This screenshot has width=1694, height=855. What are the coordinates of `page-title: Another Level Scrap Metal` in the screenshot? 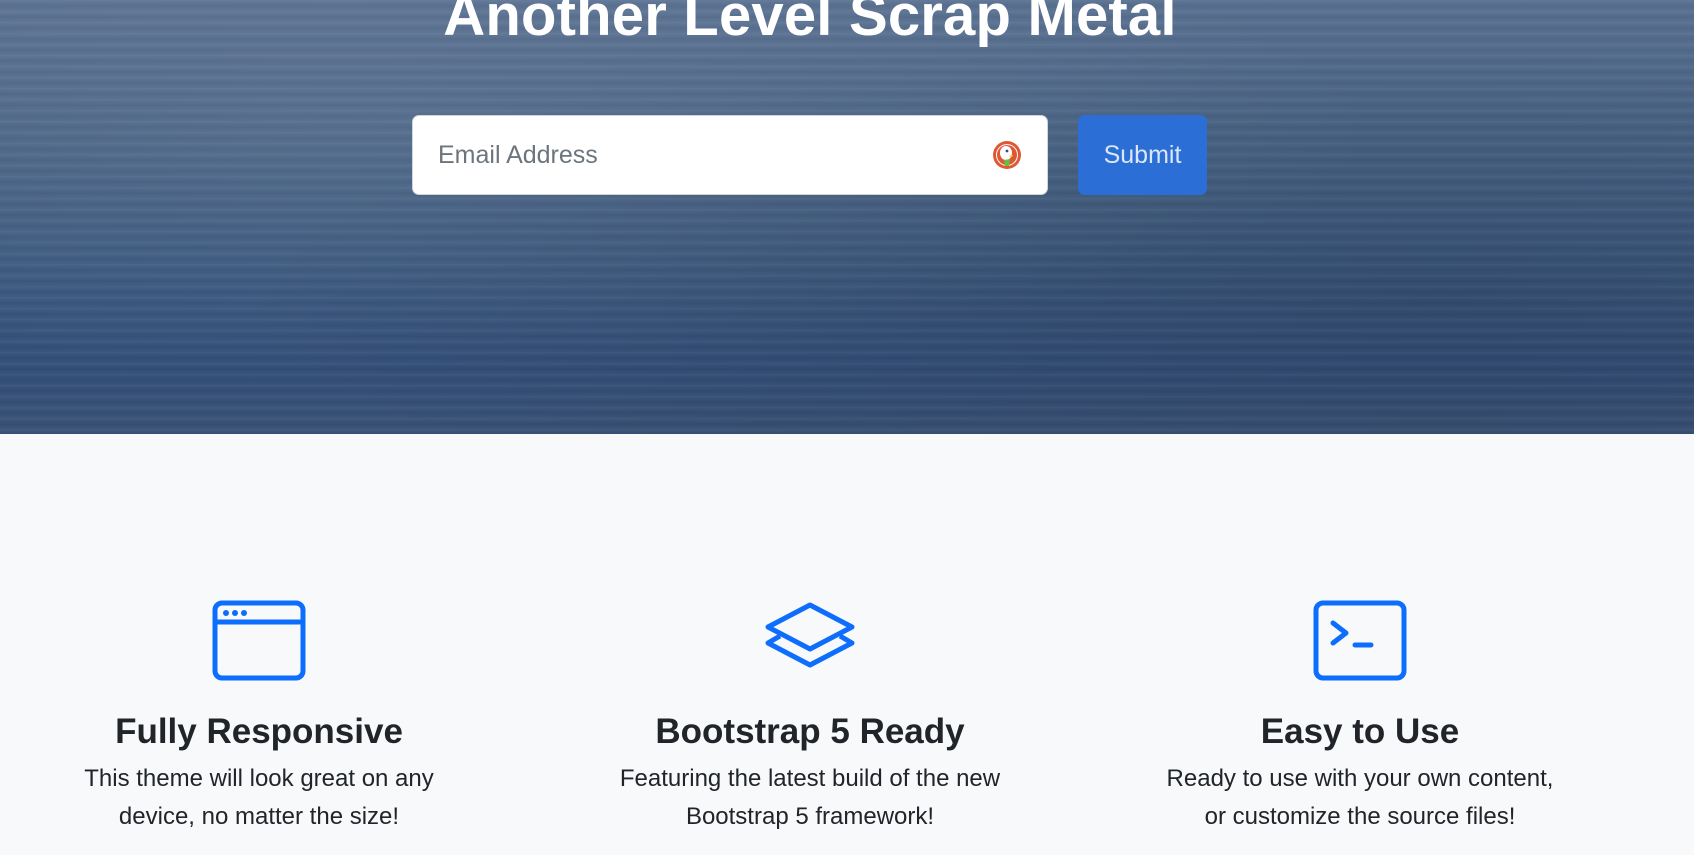 It's located at (810, 24).